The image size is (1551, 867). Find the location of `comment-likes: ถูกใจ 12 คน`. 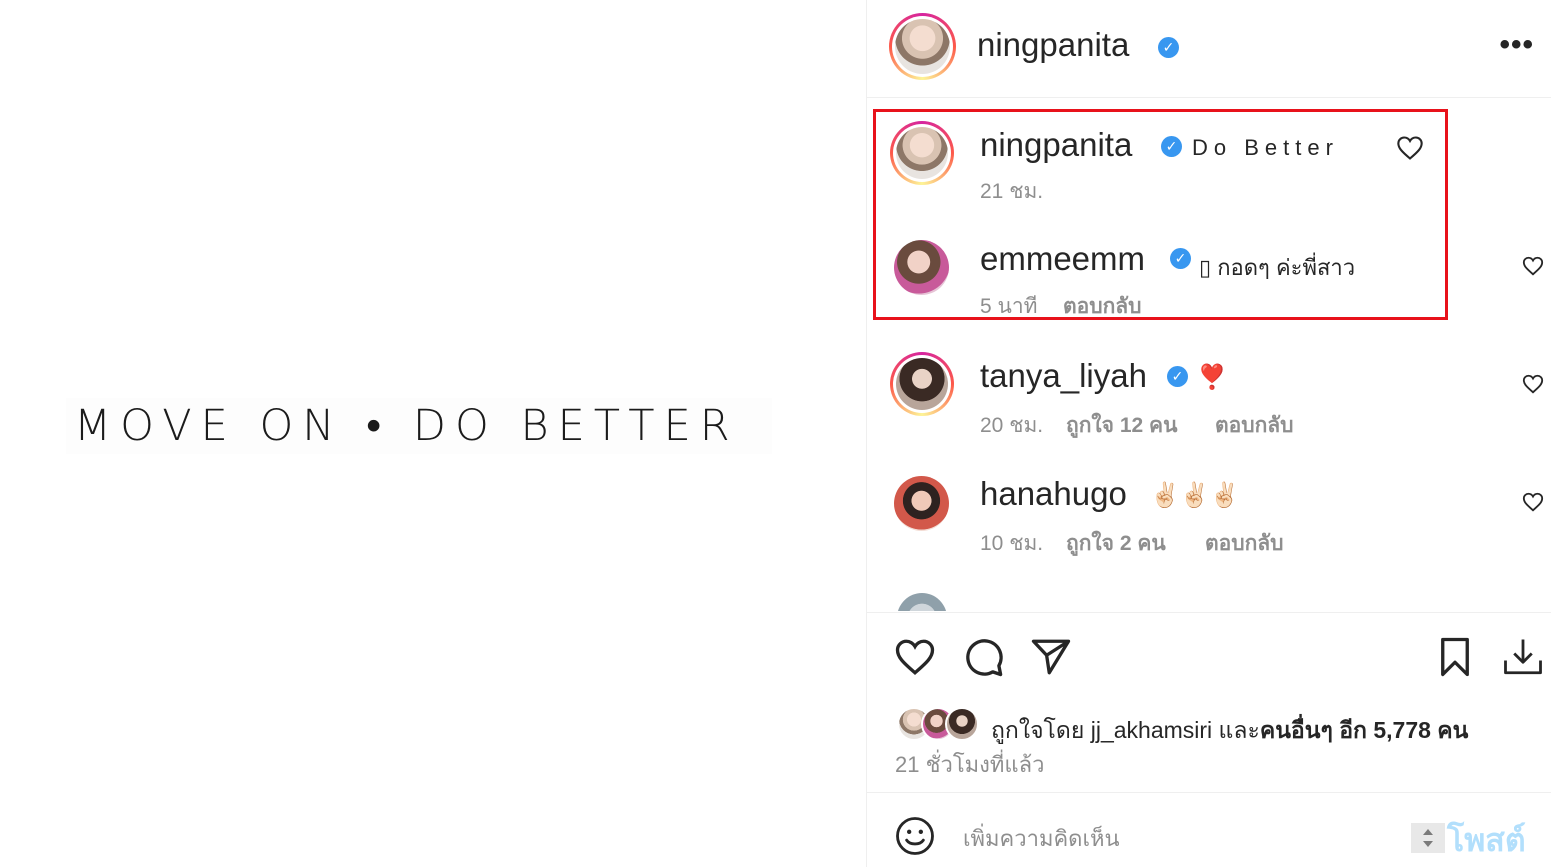

comment-likes: ถูกใจ 12 คน is located at coordinates (1121, 425).